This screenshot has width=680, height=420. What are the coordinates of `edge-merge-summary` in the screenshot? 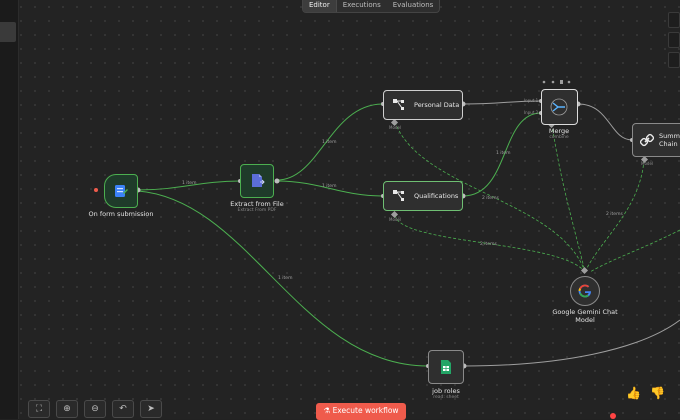 It's located at (605, 122).